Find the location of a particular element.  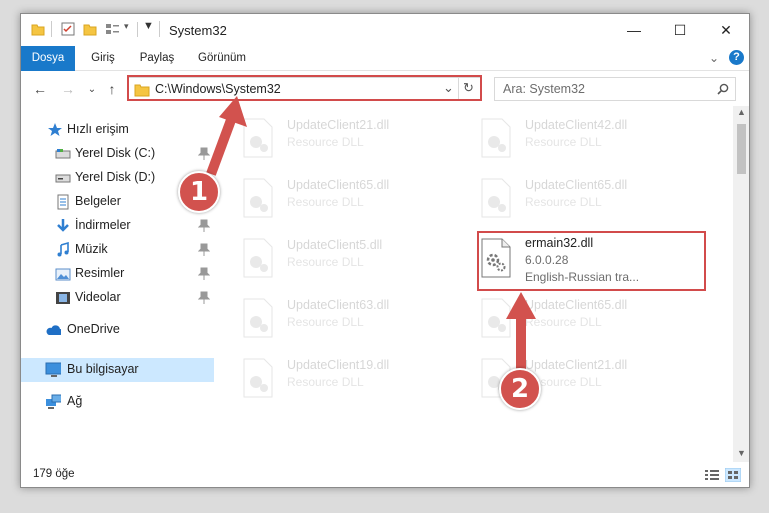

arrow-right-icon: → is located at coordinates (68, 89).